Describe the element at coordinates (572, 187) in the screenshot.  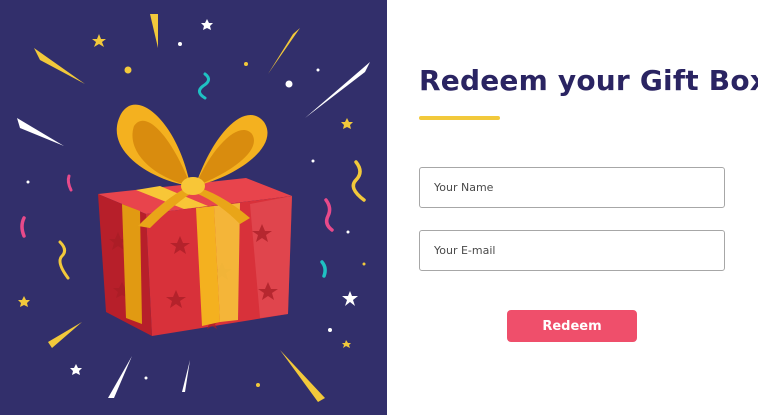
I see `name-input` at that location.